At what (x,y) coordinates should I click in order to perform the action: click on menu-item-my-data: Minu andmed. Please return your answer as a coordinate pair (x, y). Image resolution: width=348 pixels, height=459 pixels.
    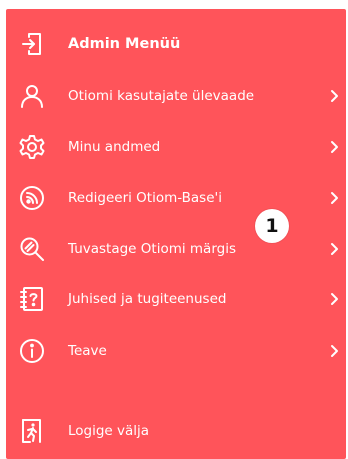
    Looking at the image, I should click on (176, 147).